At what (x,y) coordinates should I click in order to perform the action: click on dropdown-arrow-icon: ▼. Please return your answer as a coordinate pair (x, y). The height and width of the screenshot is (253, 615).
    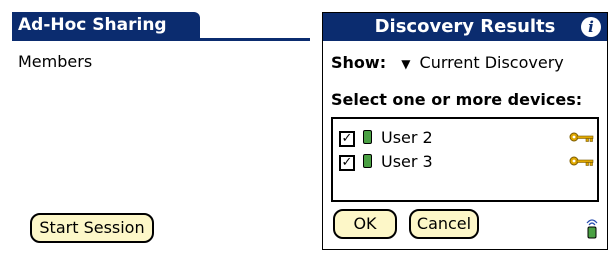
    Looking at the image, I should click on (405, 64).